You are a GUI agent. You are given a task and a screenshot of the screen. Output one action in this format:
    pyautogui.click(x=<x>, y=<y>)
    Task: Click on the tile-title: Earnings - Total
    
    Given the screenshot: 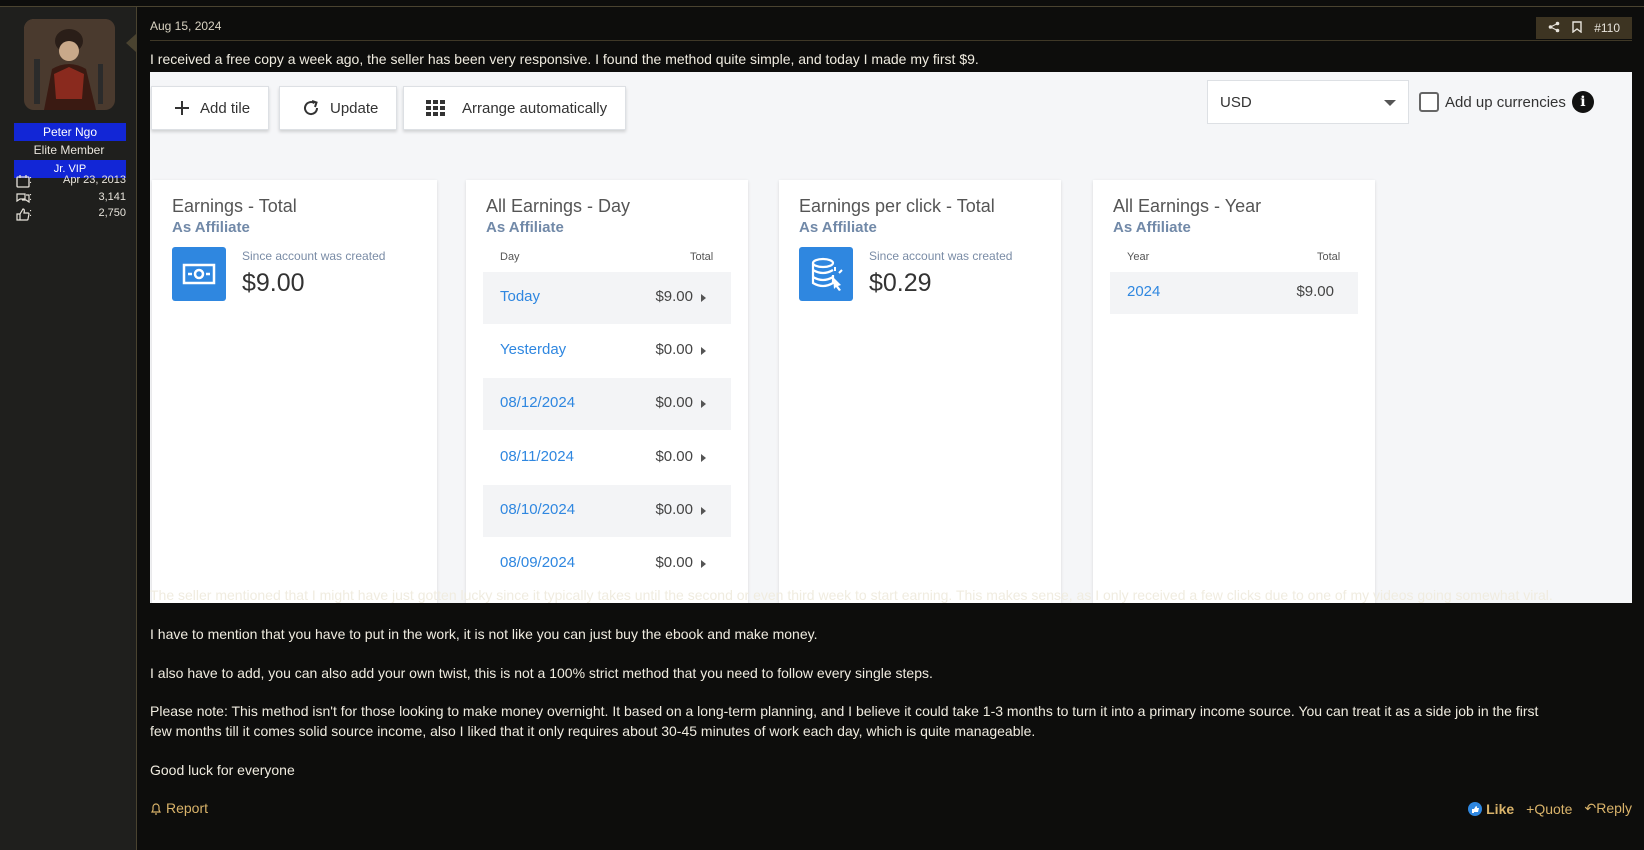 What is the action you would take?
    pyautogui.click(x=234, y=206)
    